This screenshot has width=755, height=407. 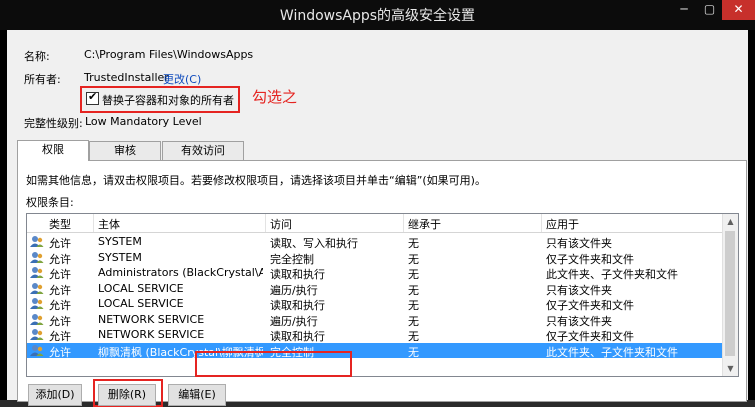 What do you see at coordinates (197, 395) in the screenshot?
I see `edit-button: 编辑(E)` at bounding box center [197, 395].